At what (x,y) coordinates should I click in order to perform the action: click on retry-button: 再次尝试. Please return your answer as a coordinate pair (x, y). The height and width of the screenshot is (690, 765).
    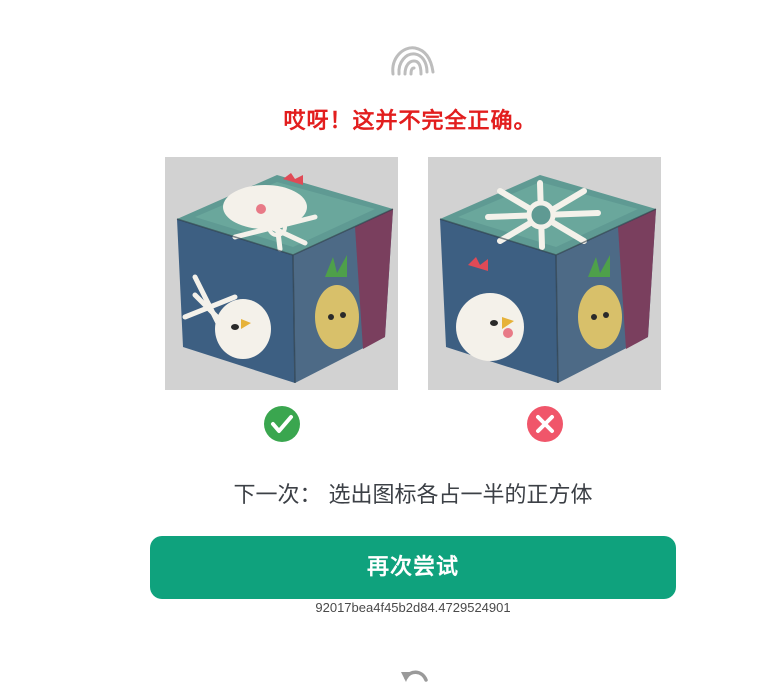
    Looking at the image, I should click on (413, 567).